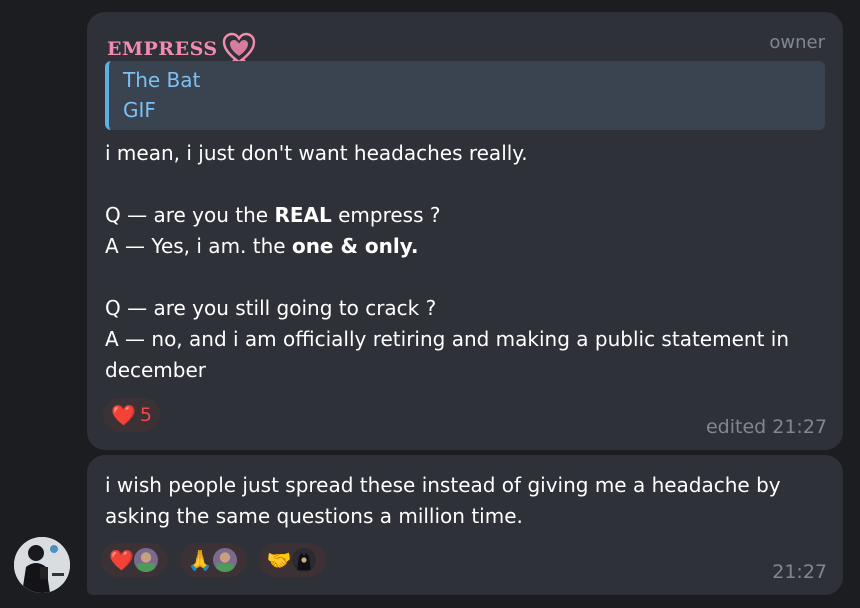 This screenshot has height=608, width=860. Describe the element at coordinates (162, 80) in the screenshot. I see `reply-author: The Bat` at that location.